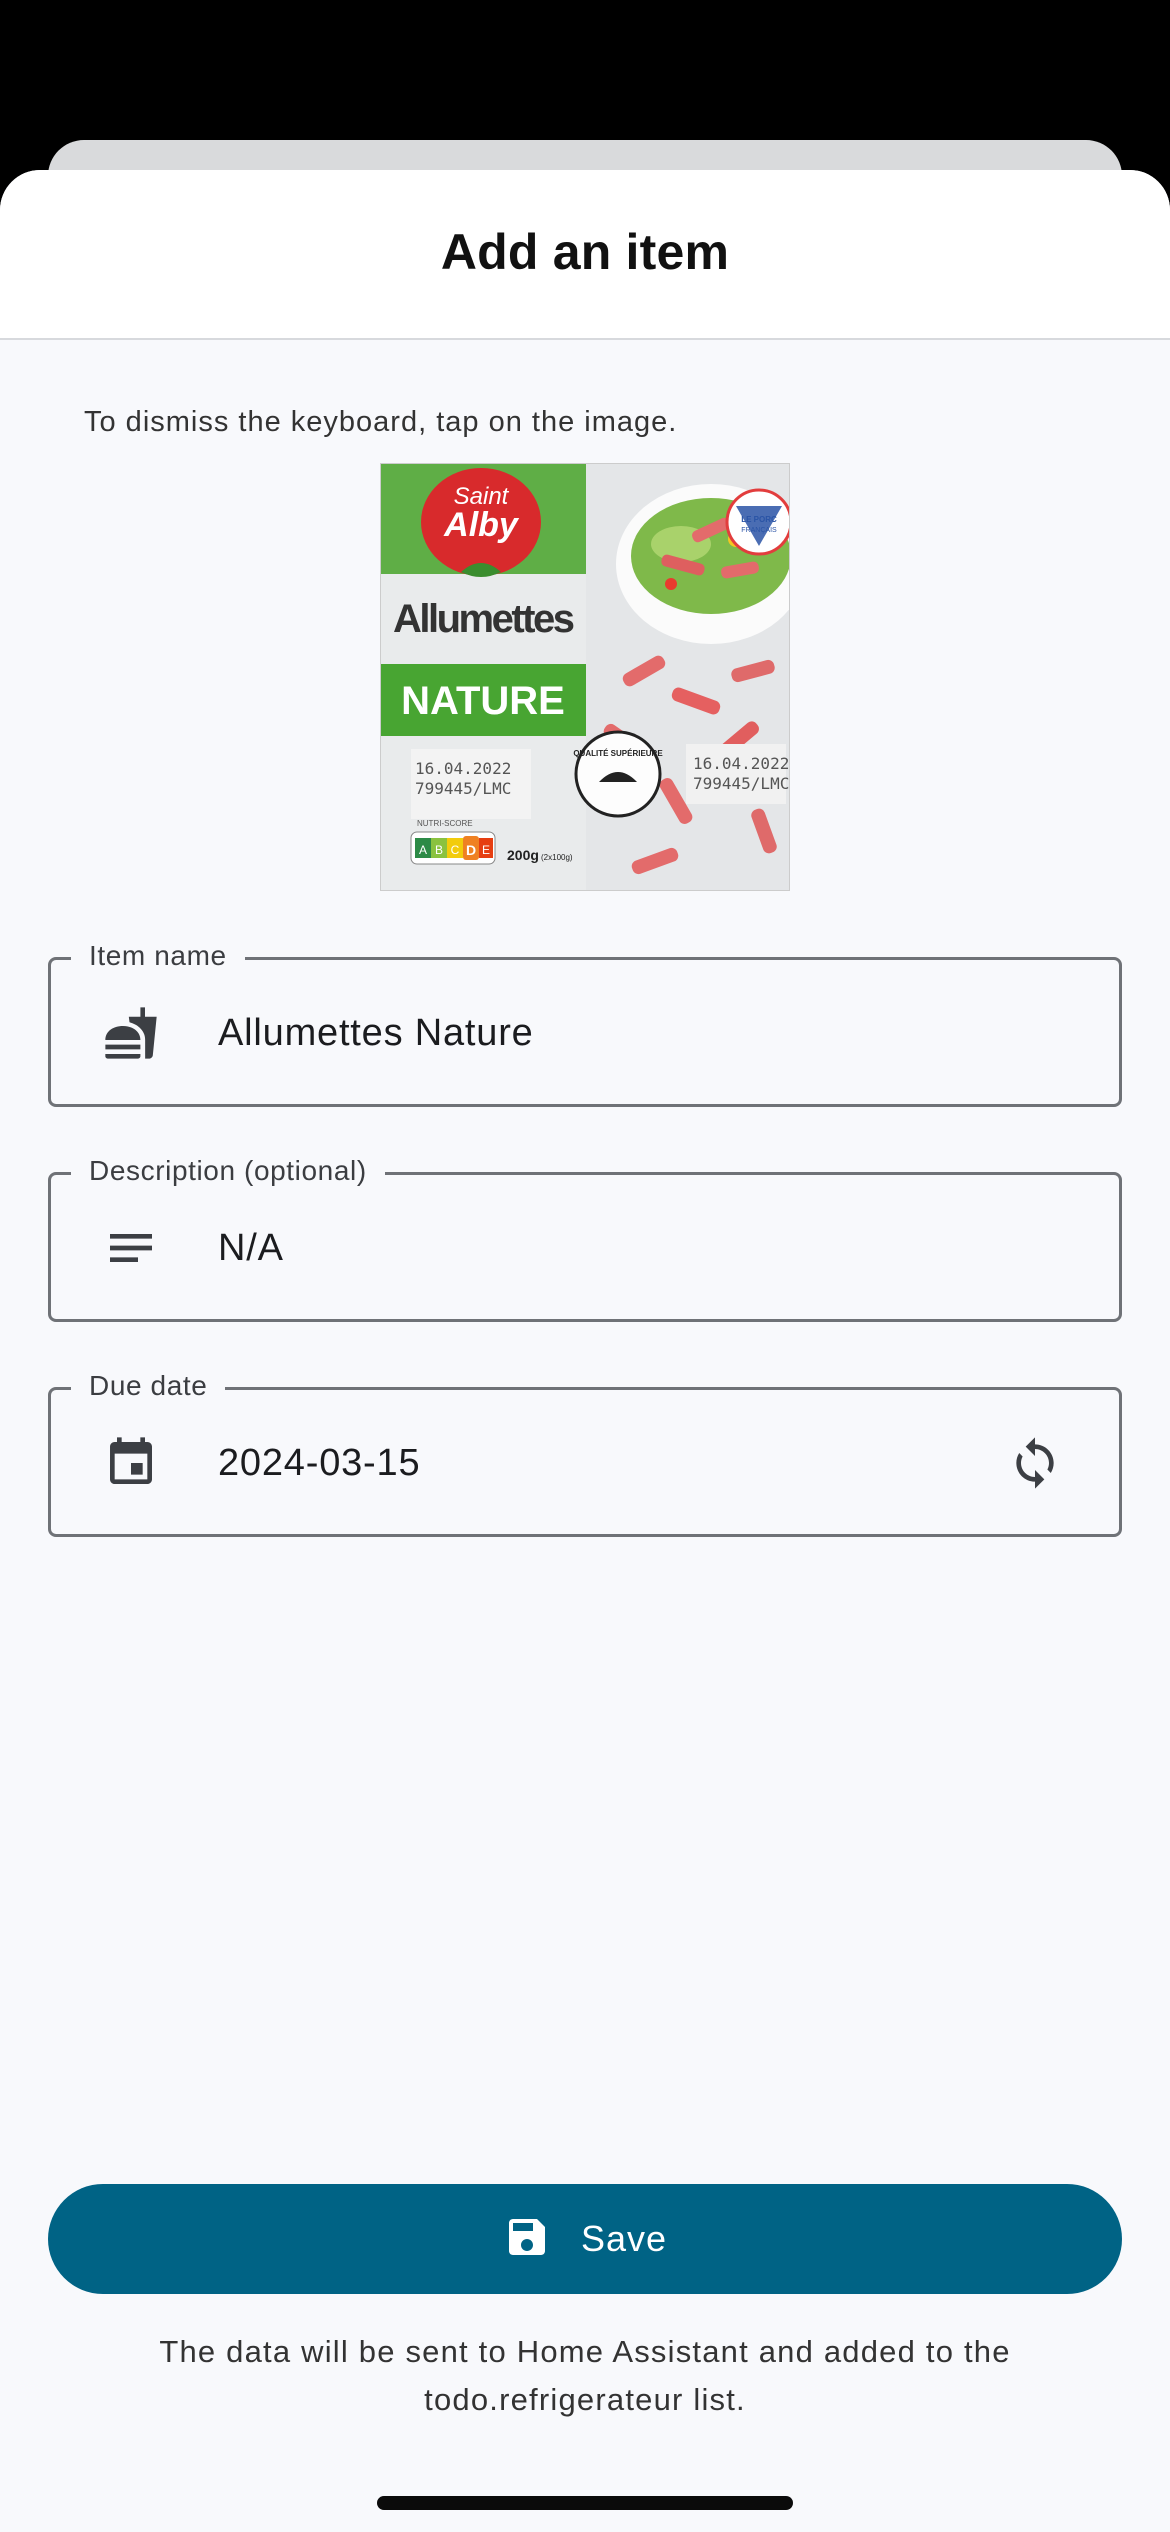  Describe the element at coordinates (557, 857) in the screenshot. I see `weight-detail: (2x100g)` at that location.